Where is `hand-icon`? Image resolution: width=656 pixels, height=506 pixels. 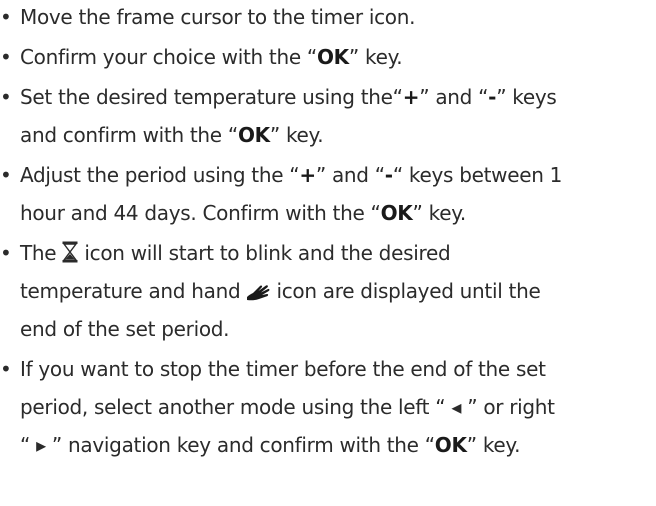
hand-icon is located at coordinates (258, 294).